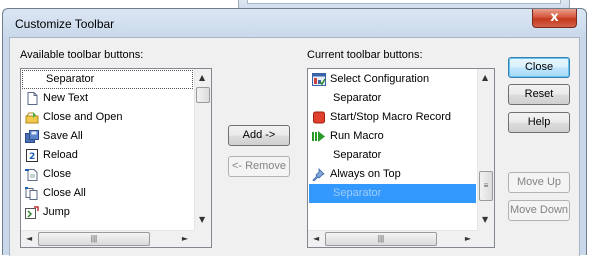 Image resolution: width=589 pixels, height=256 pixels. I want to click on select-configuration-icon, so click(319, 79).